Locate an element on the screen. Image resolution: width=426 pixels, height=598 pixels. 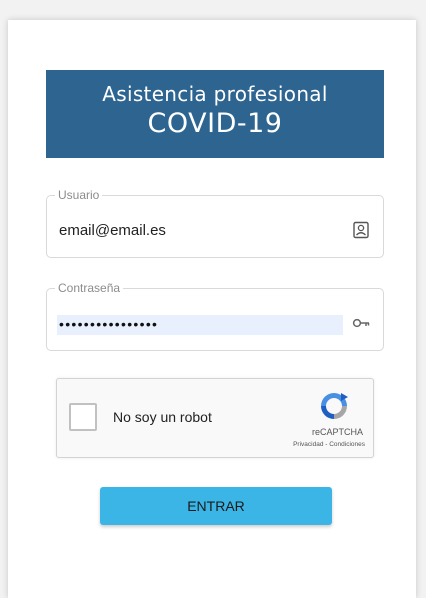
recaptcha-links: Privacidad - Condiciones is located at coordinates (329, 444).